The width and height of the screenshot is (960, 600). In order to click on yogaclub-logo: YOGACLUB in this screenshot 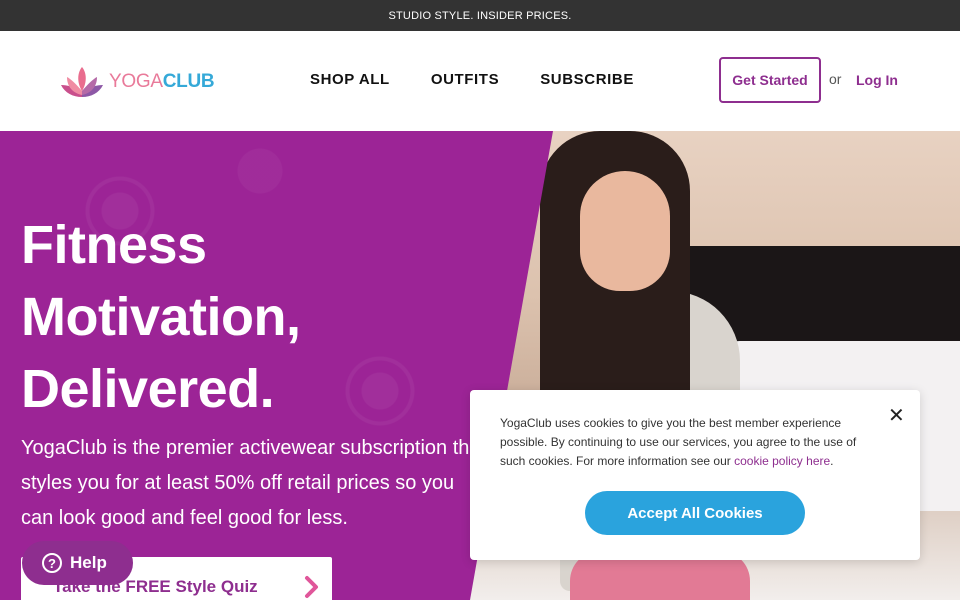, I will do `click(137, 82)`.